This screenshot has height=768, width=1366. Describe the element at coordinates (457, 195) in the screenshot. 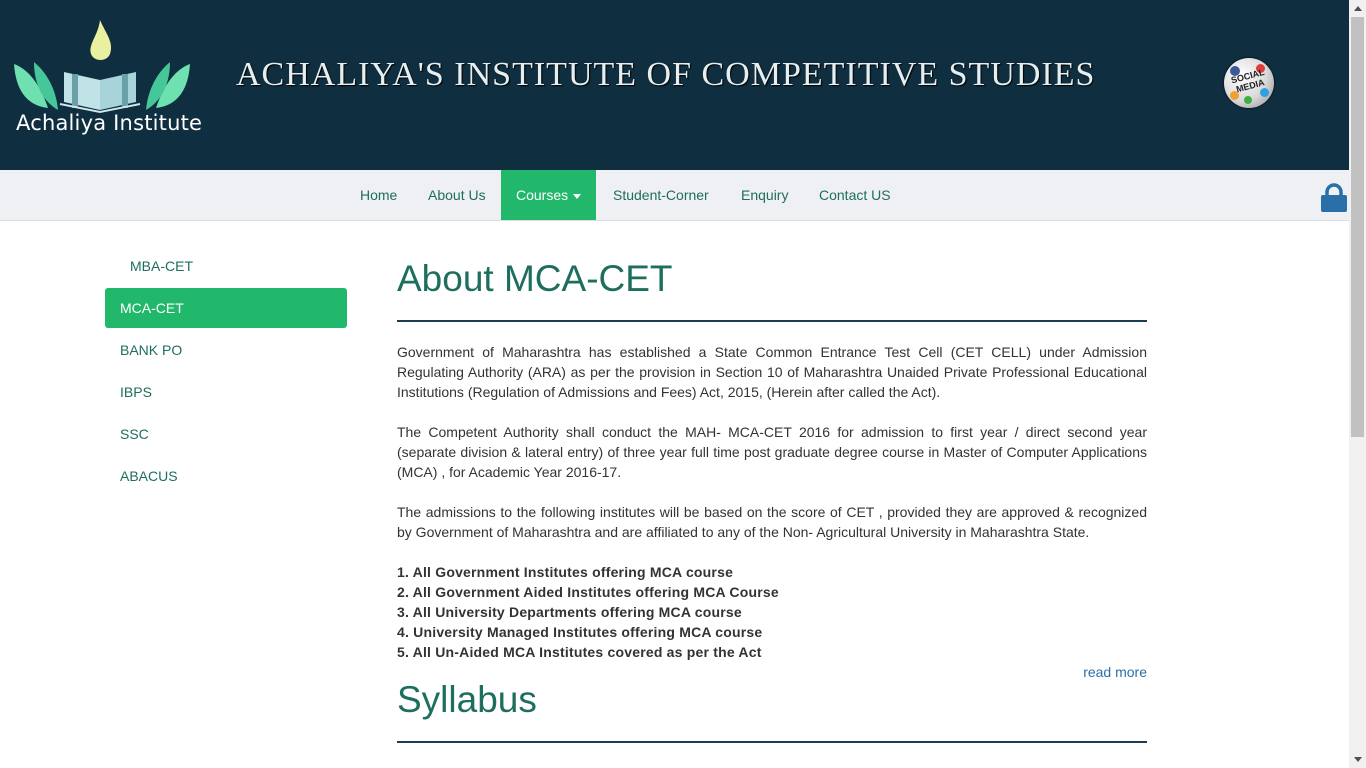

I see `nav-about-us: About Us` at that location.